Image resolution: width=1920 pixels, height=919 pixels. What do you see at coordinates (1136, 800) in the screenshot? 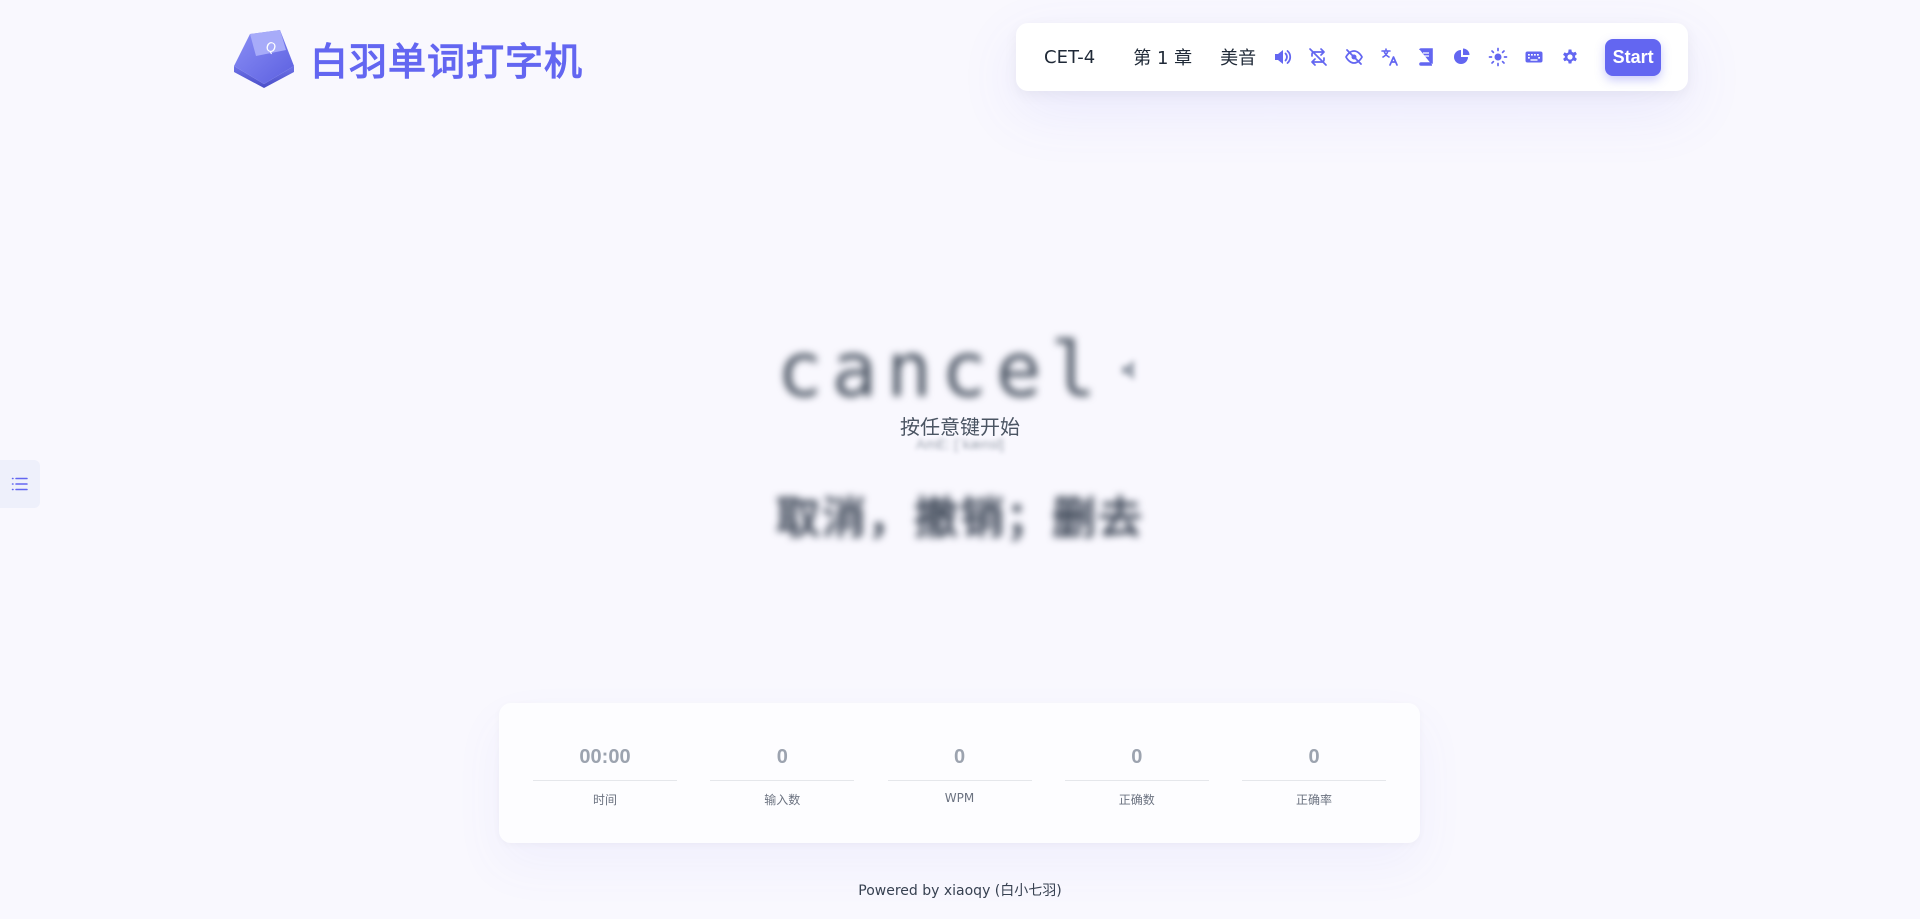
I see `stat-label: 正确数` at bounding box center [1136, 800].